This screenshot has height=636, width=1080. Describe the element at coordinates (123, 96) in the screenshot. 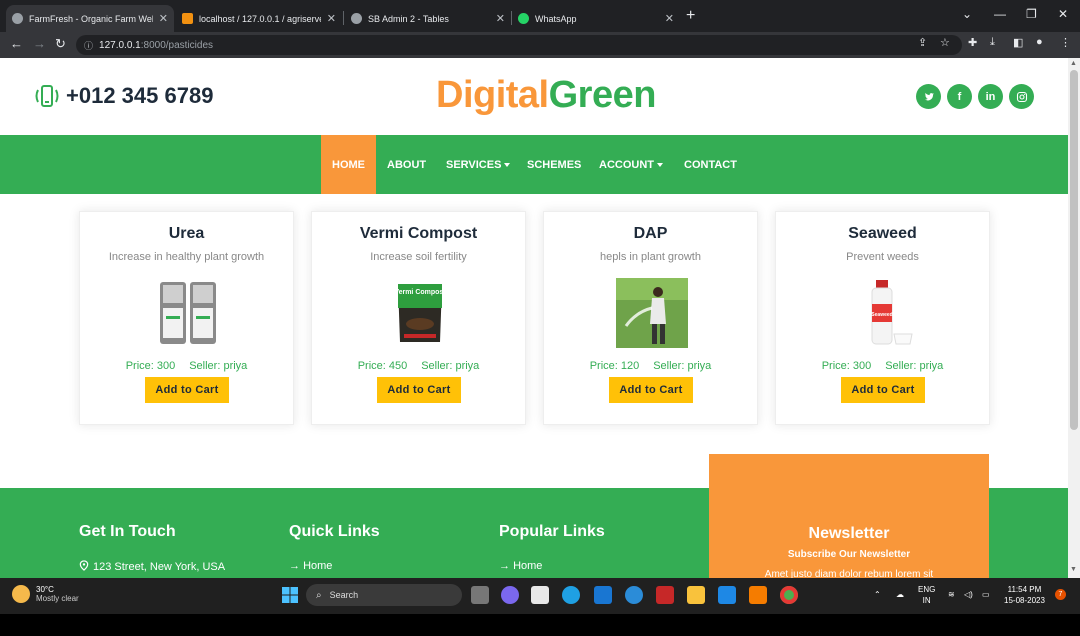

I see `phone-contact: +012 345 6789` at that location.